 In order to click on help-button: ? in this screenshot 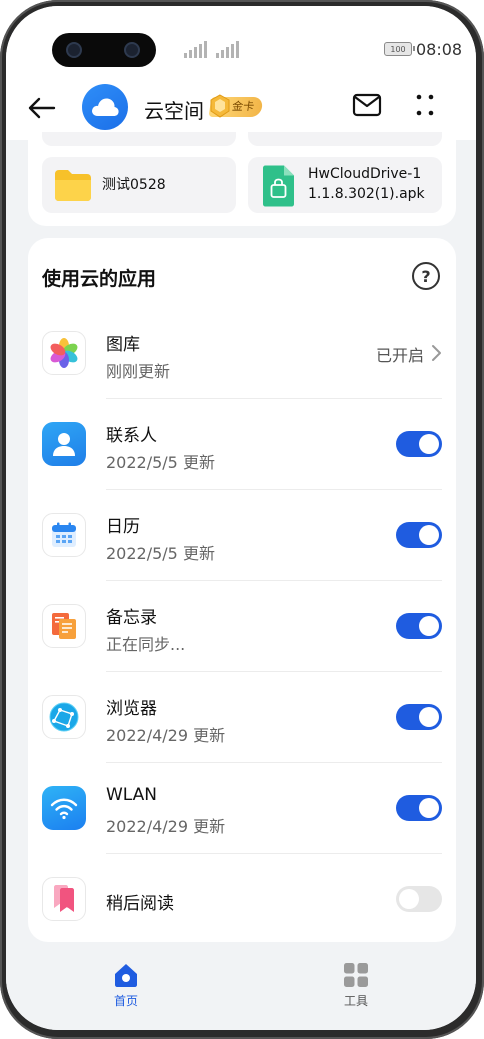, I will do `click(426, 276)`.